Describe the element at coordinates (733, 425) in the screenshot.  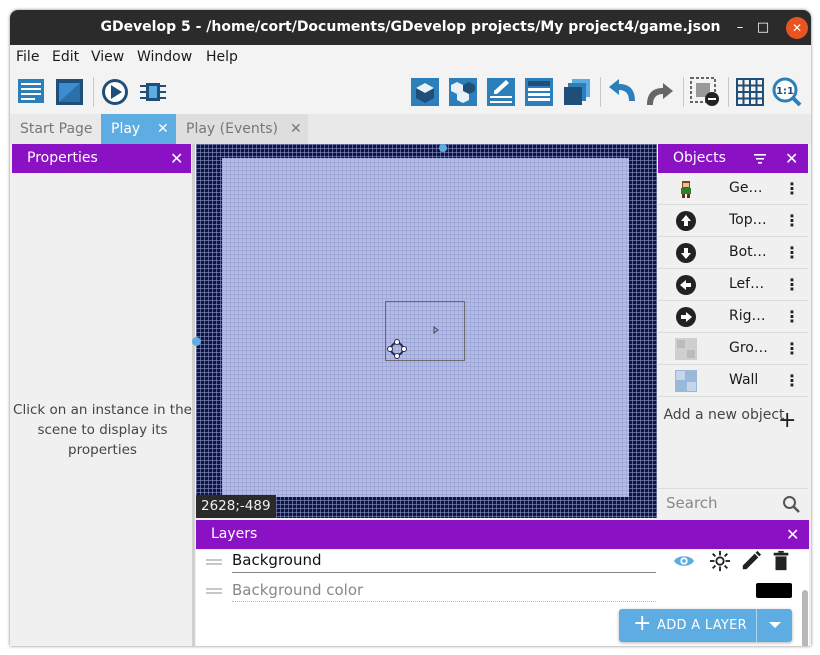
I see `add-new-object-button: Add a new object +` at that location.